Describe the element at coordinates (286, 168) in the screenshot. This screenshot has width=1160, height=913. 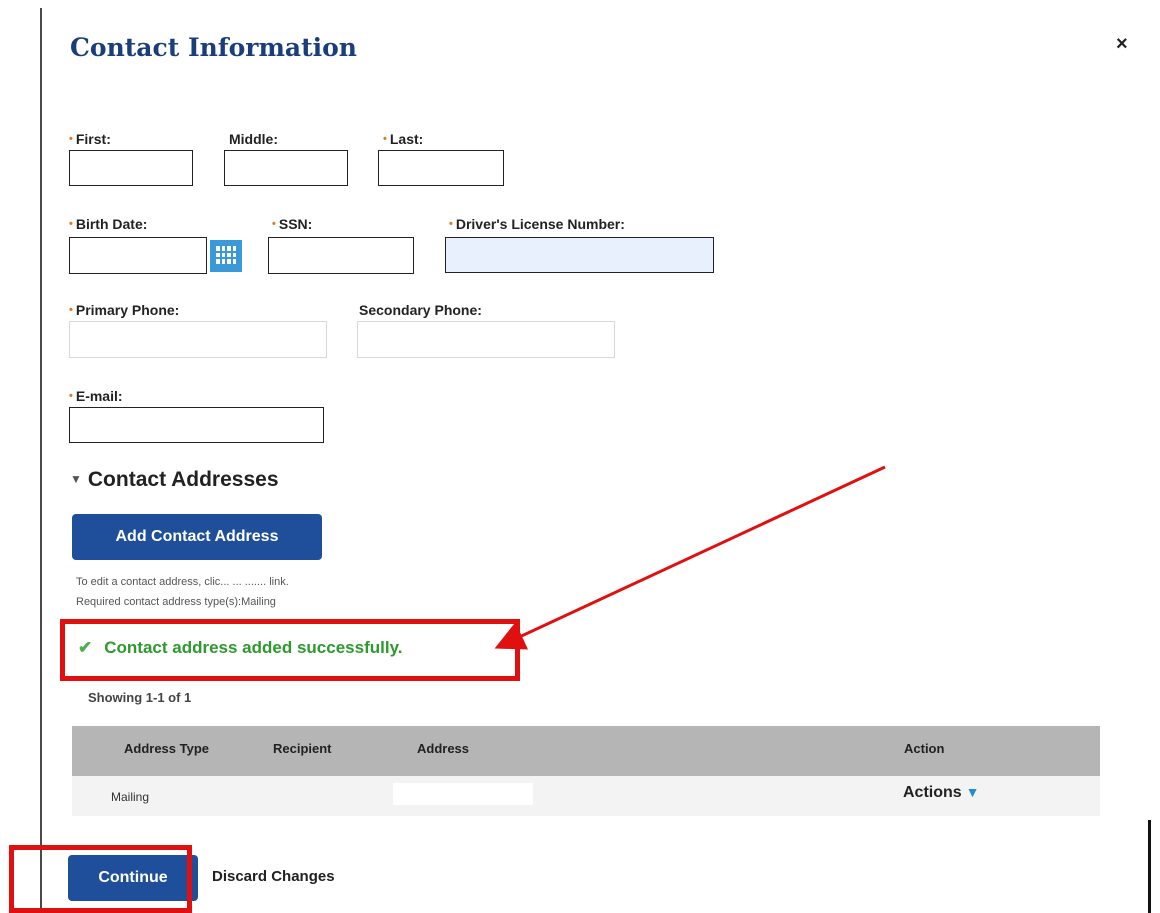
I see `middle-name-input` at that location.